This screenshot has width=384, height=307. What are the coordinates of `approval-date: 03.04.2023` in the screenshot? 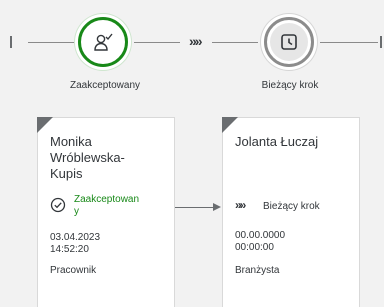 It's located at (75, 237).